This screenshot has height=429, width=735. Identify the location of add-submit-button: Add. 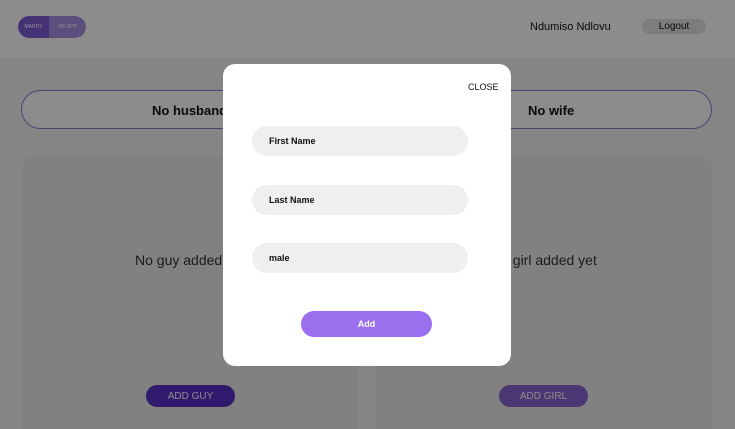
(366, 324).